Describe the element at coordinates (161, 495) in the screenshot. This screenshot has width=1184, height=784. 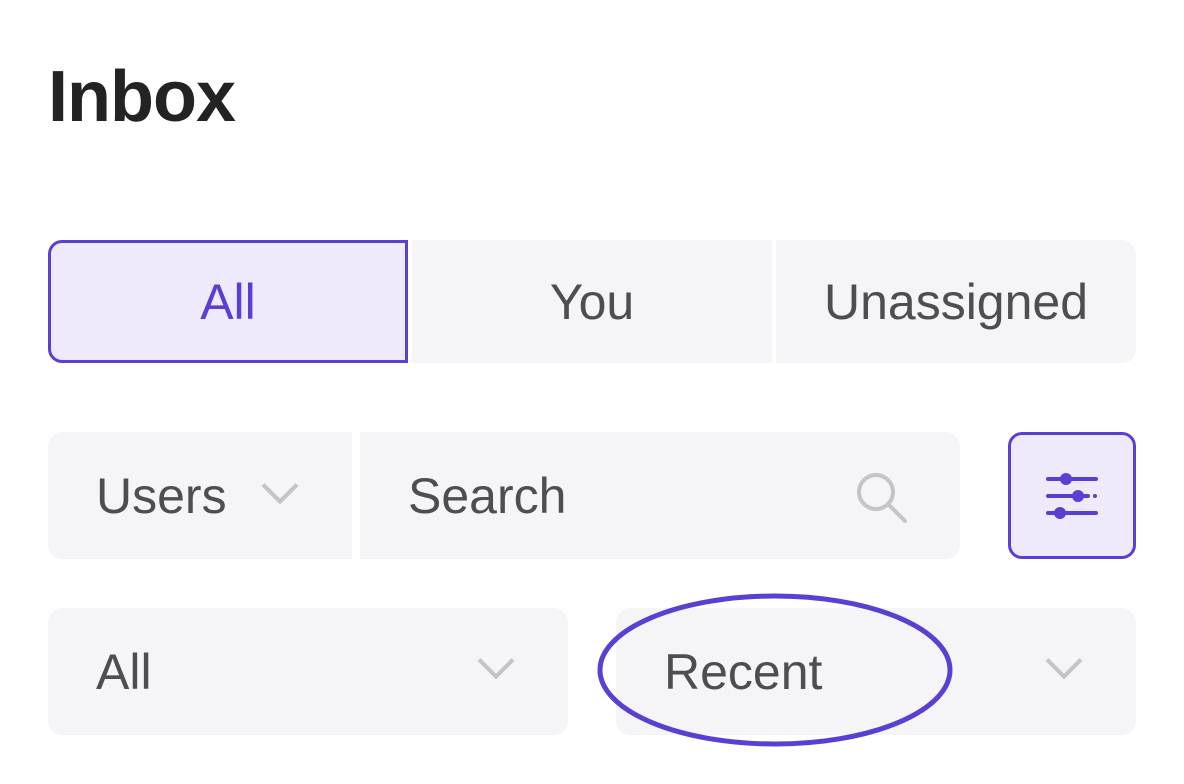
I see `users-dropdown-label: Users` at that location.